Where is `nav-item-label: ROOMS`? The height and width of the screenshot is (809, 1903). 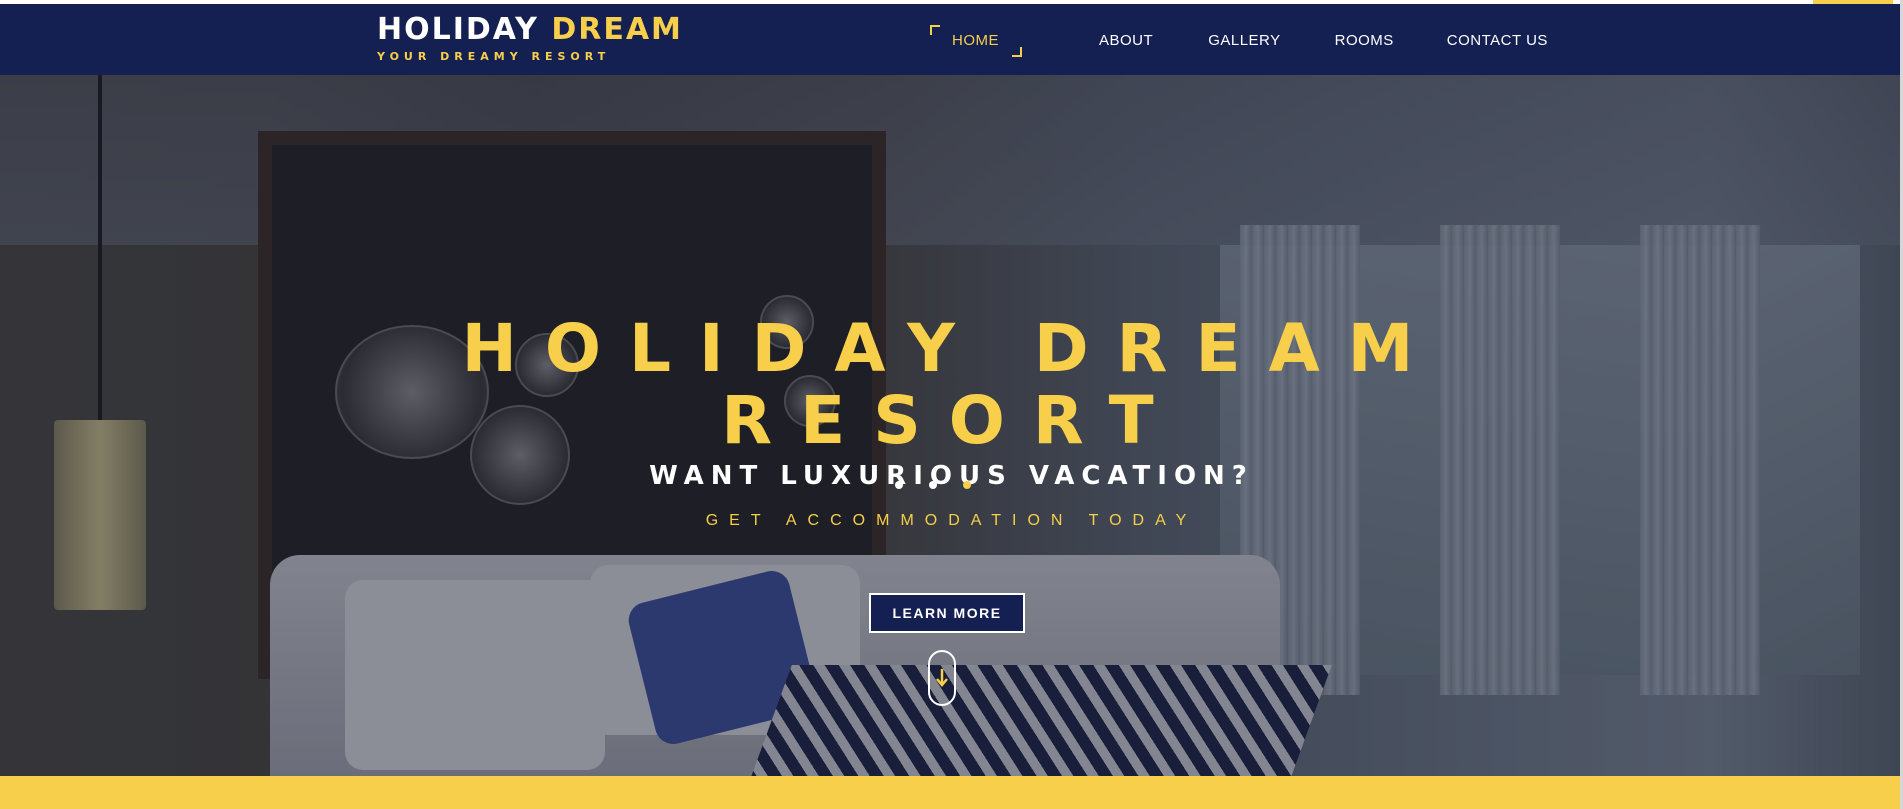 nav-item-label: ROOMS is located at coordinates (1364, 40).